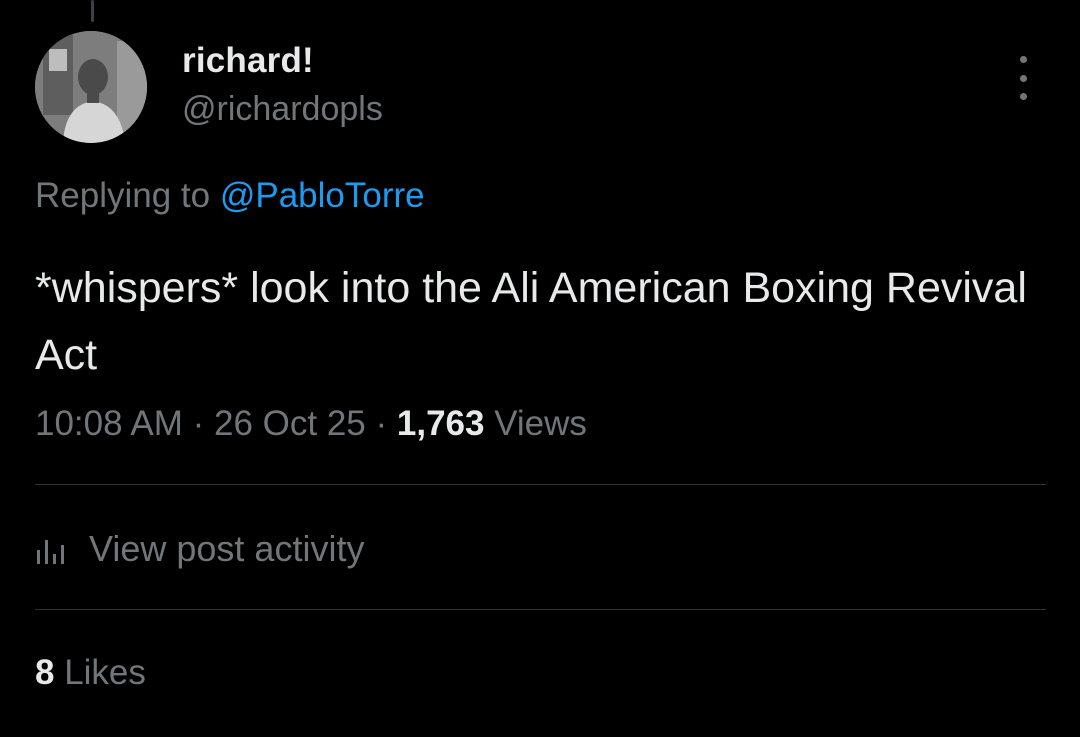 Image resolution: width=1080 pixels, height=737 pixels. Describe the element at coordinates (50, 552) in the screenshot. I see `bar-chart-icon` at that location.